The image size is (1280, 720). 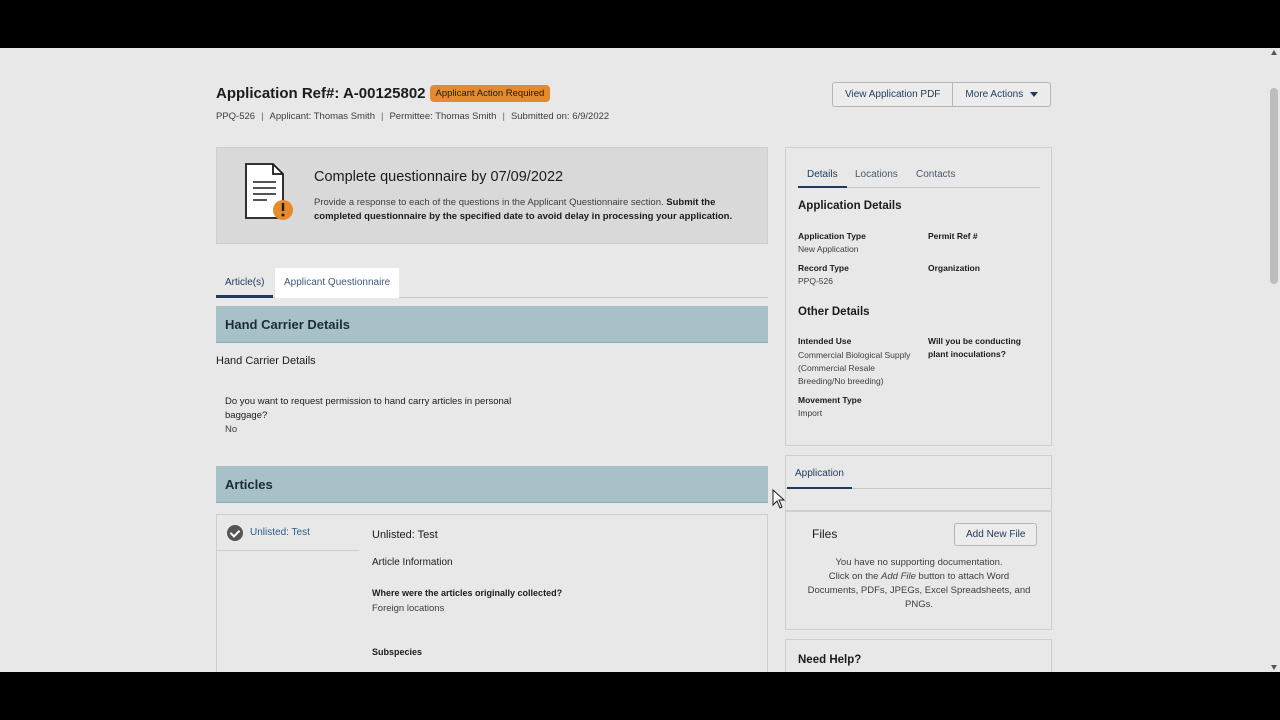 What do you see at coordinates (439, 177) in the screenshot?
I see `notice-heading: Complete questionnaire by 07/09/2022` at bounding box center [439, 177].